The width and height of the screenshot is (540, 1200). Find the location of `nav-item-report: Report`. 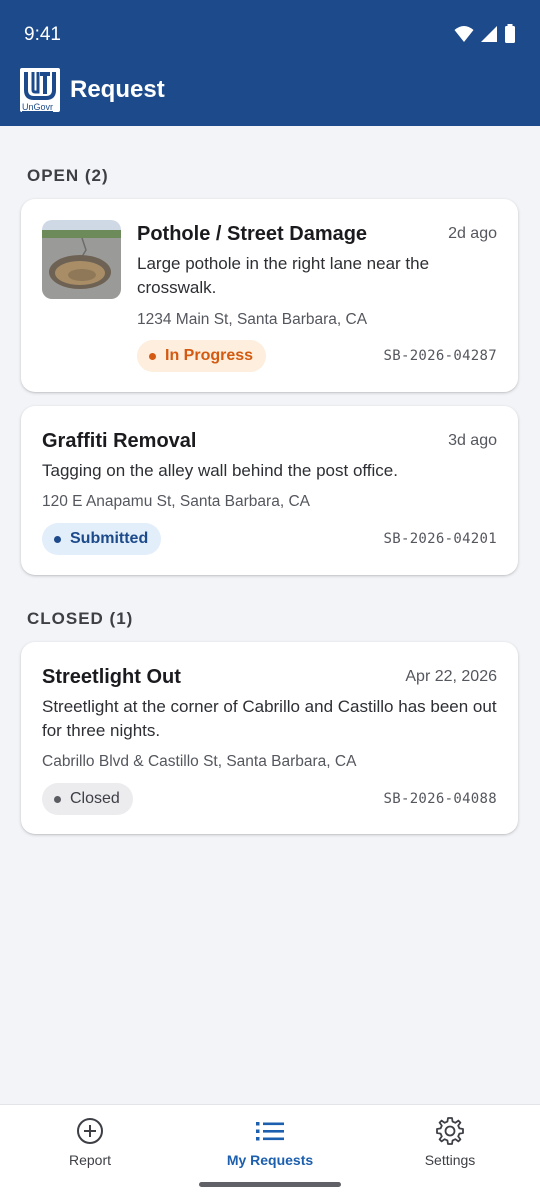

nav-item-report: Report is located at coordinates (90, 1145).